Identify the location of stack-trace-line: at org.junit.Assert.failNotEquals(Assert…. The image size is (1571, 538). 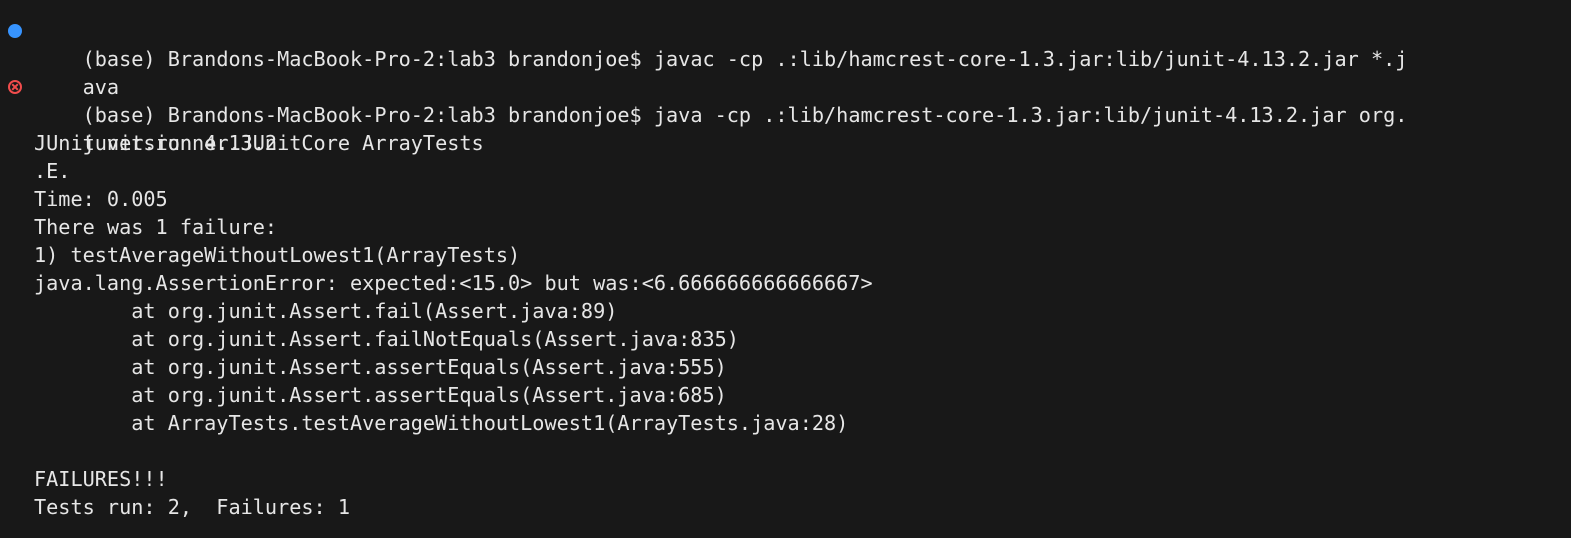
(386, 339).